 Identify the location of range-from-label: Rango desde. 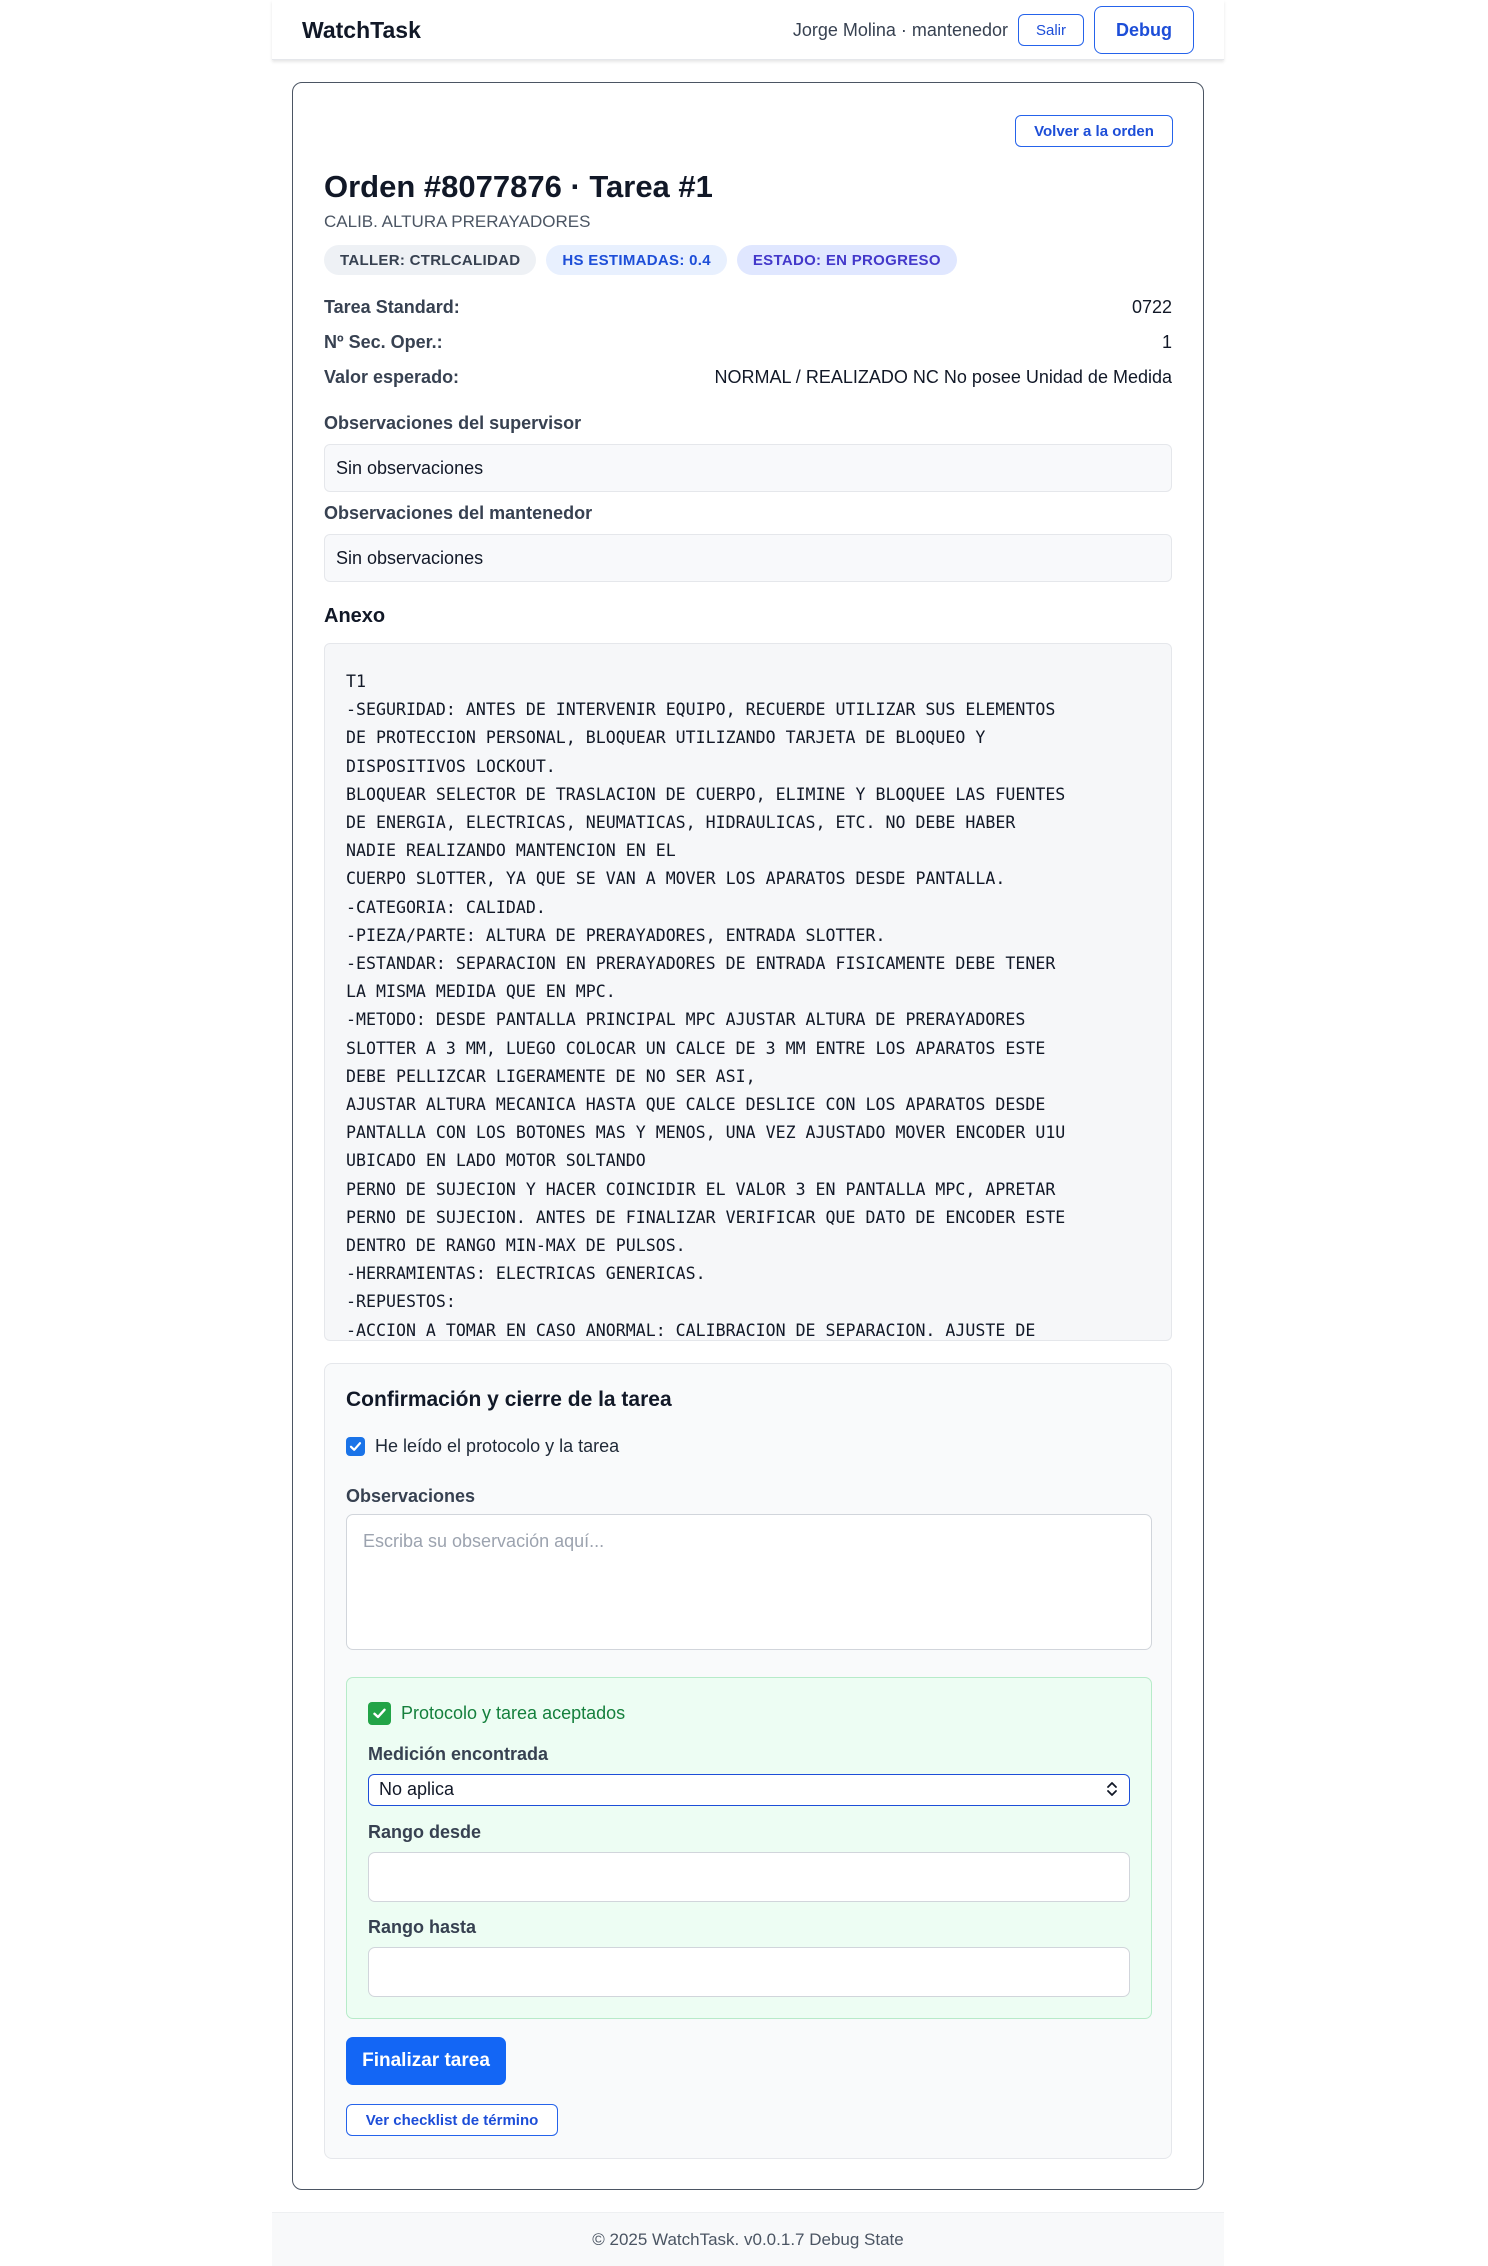
(425, 1832).